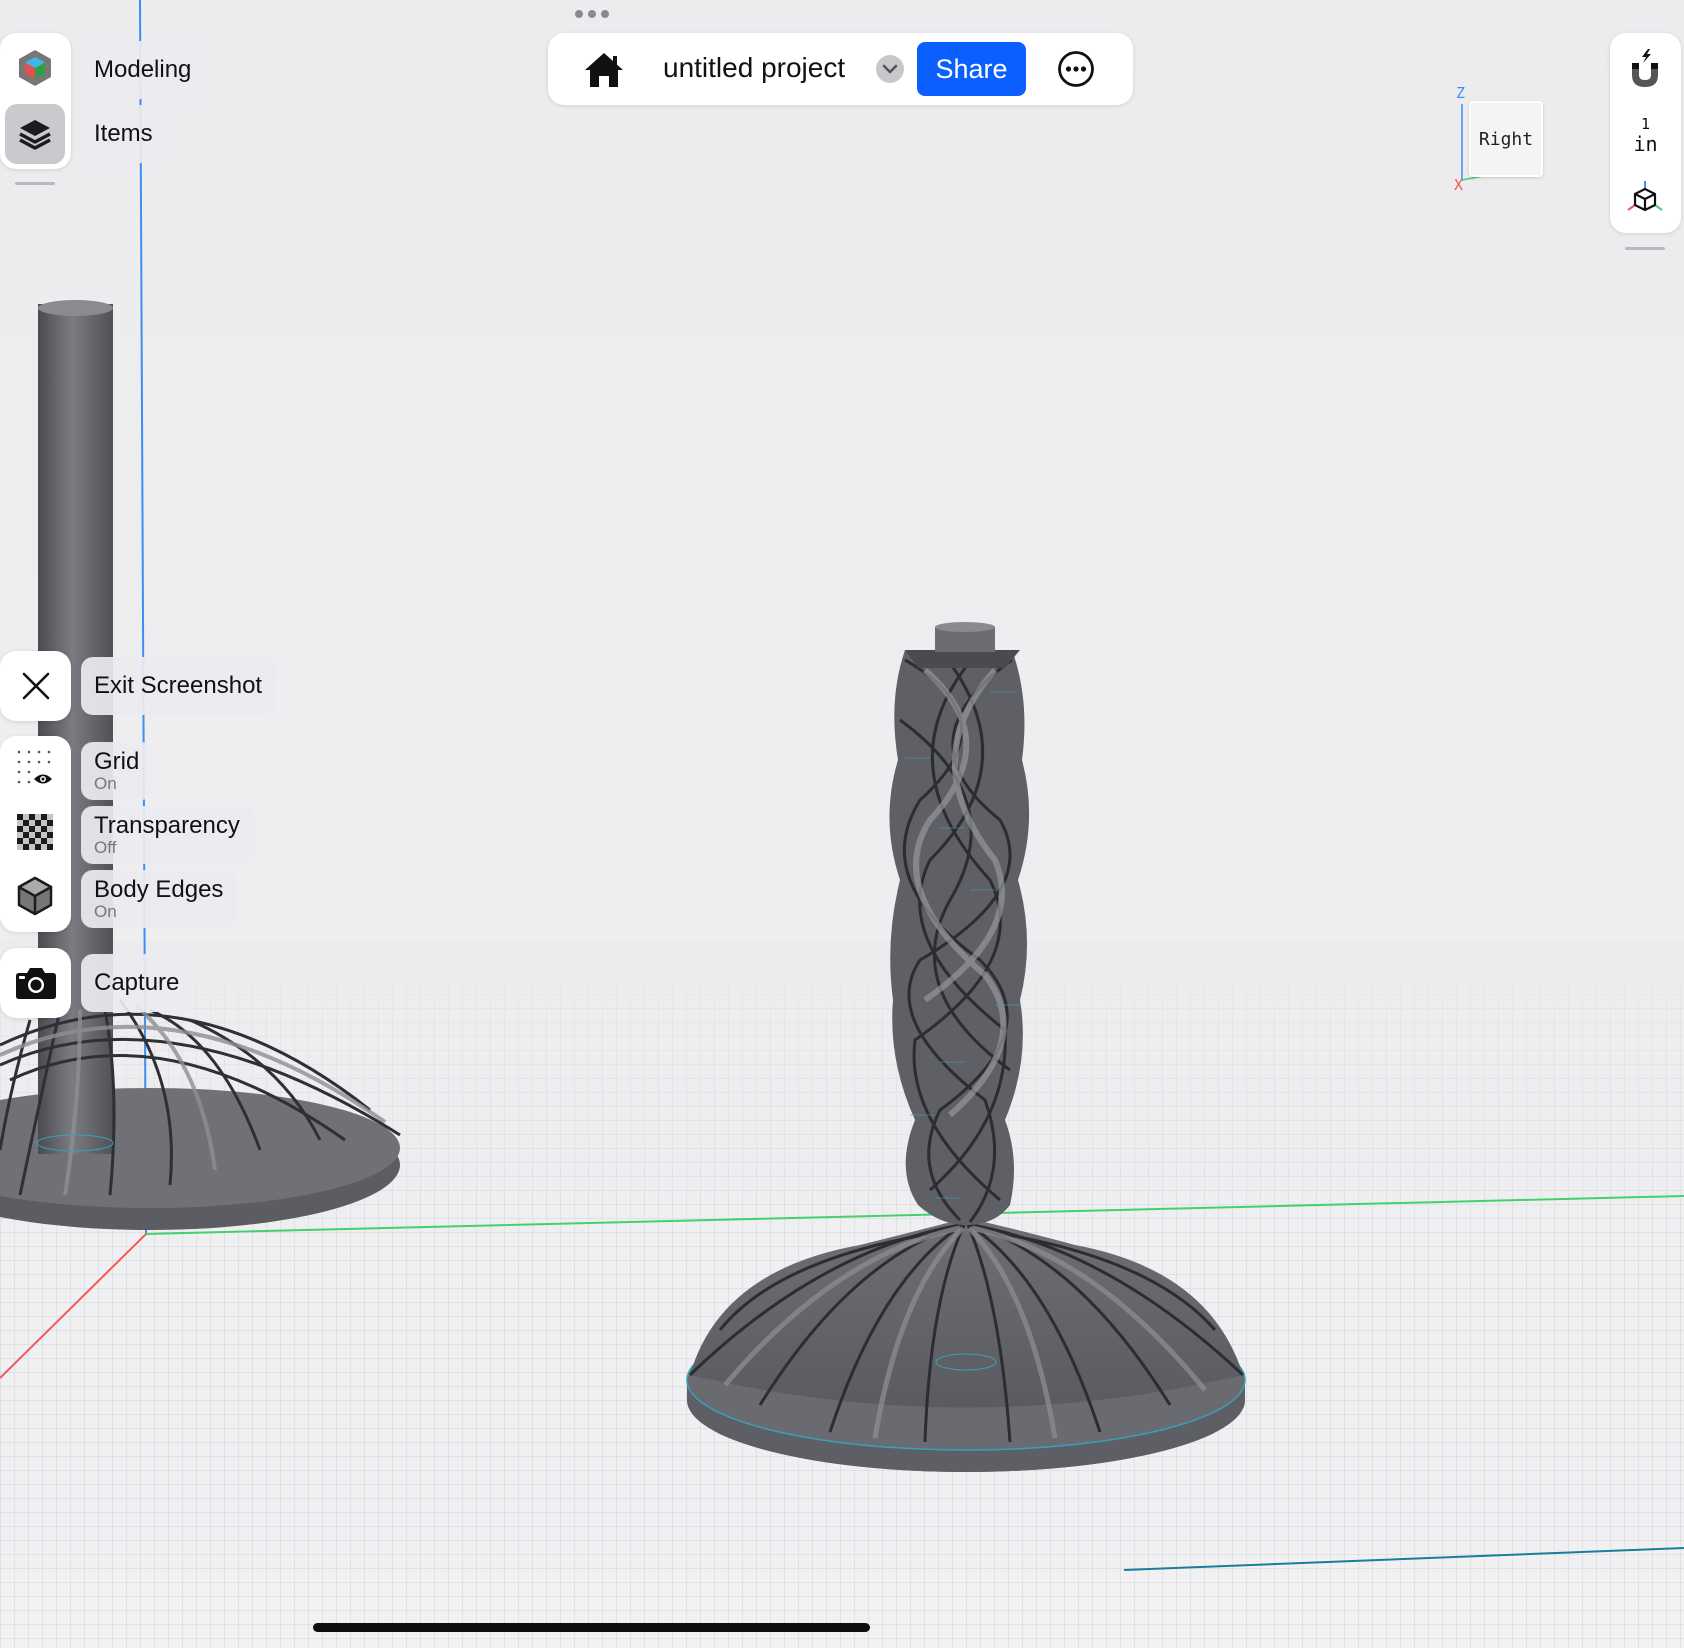 The height and width of the screenshot is (1648, 1684). I want to click on chevron-down-icon, so click(890, 69).